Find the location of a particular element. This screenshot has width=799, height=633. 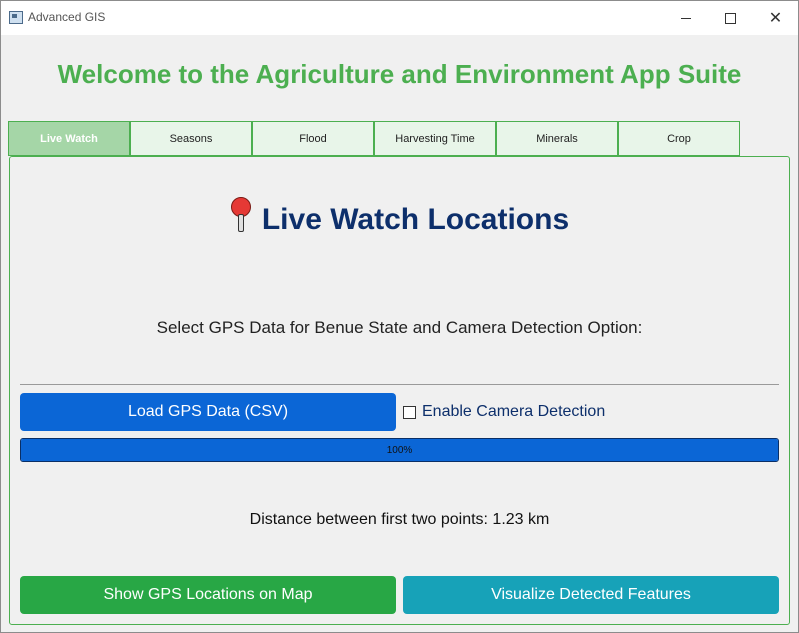

maximize-button is located at coordinates (730, 18).